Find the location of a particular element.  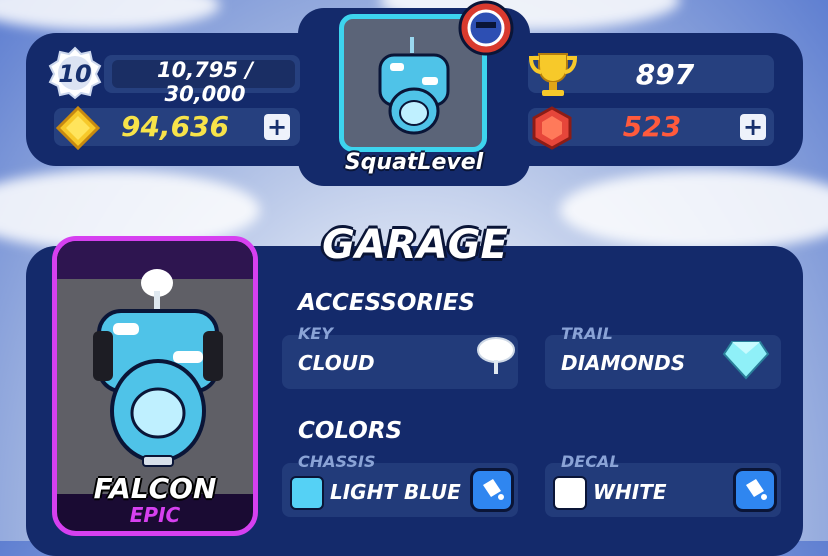

colors-title: COLORS is located at coordinates (350, 431).